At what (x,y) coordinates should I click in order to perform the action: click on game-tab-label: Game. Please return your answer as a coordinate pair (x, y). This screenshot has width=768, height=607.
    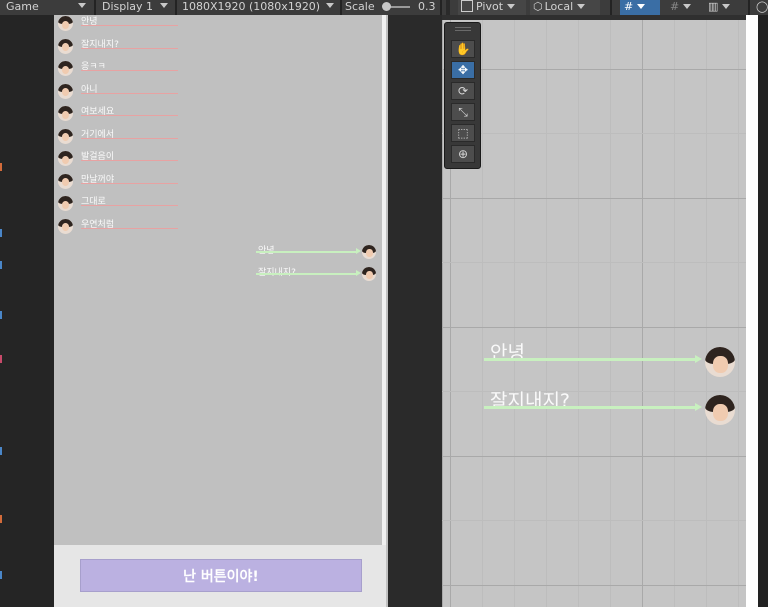
    Looking at the image, I should click on (22, 6).